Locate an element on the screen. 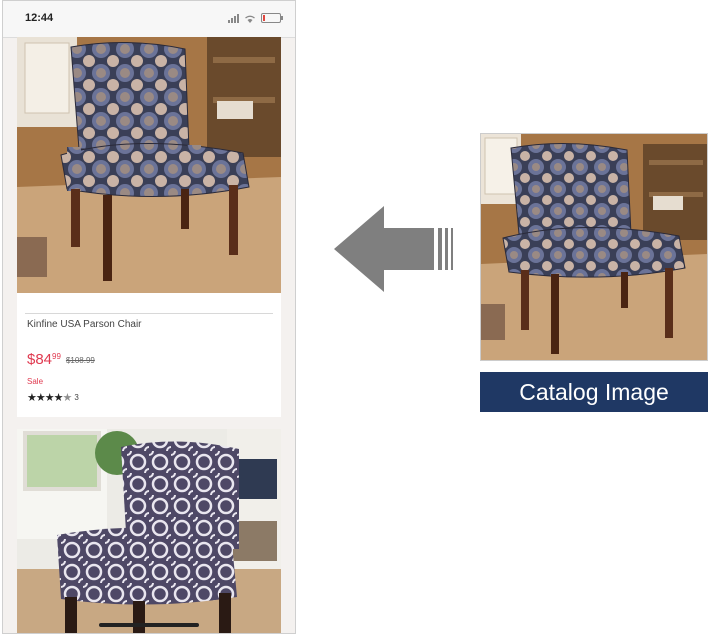 The image size is (726, 636). review-count: 3 is located at coordinates (76, 397).